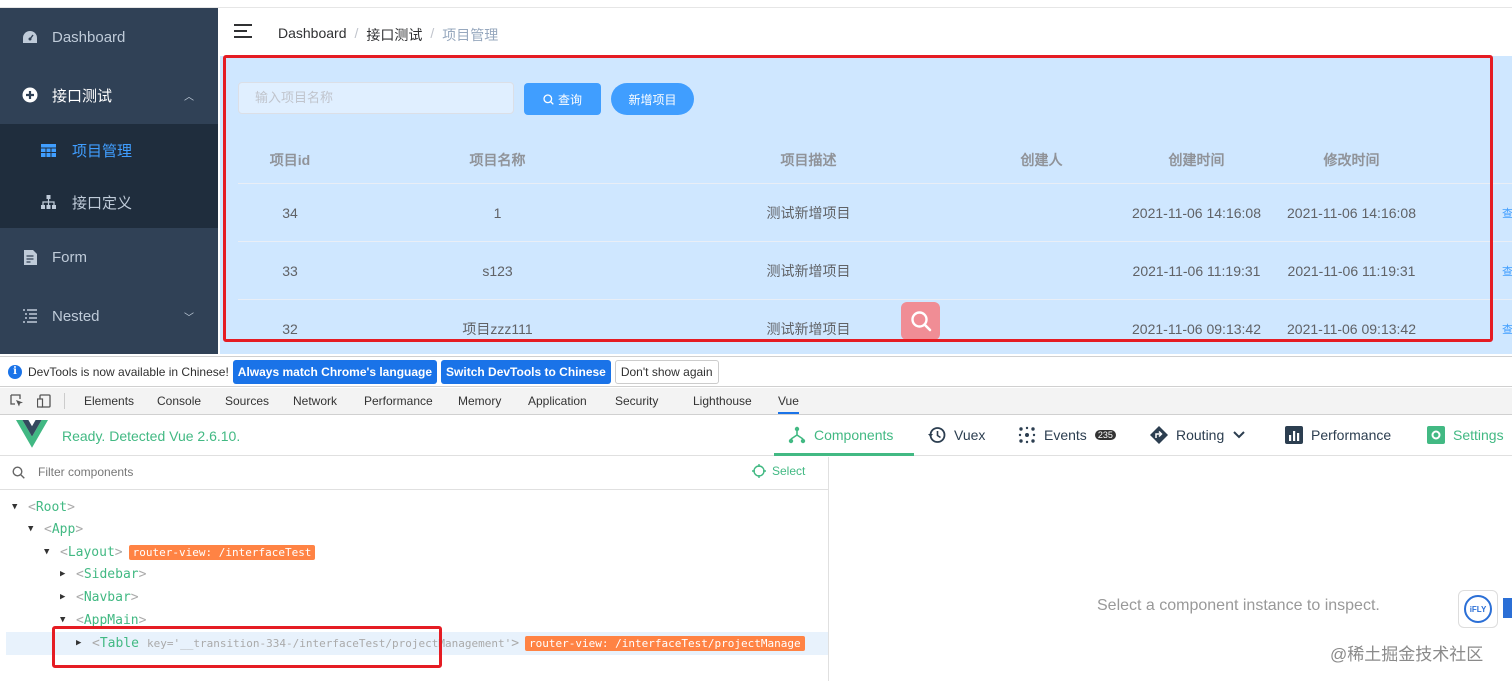  Describe the element at coordinates (759, 471) in the screenshot. I see `target-icon` at that location.